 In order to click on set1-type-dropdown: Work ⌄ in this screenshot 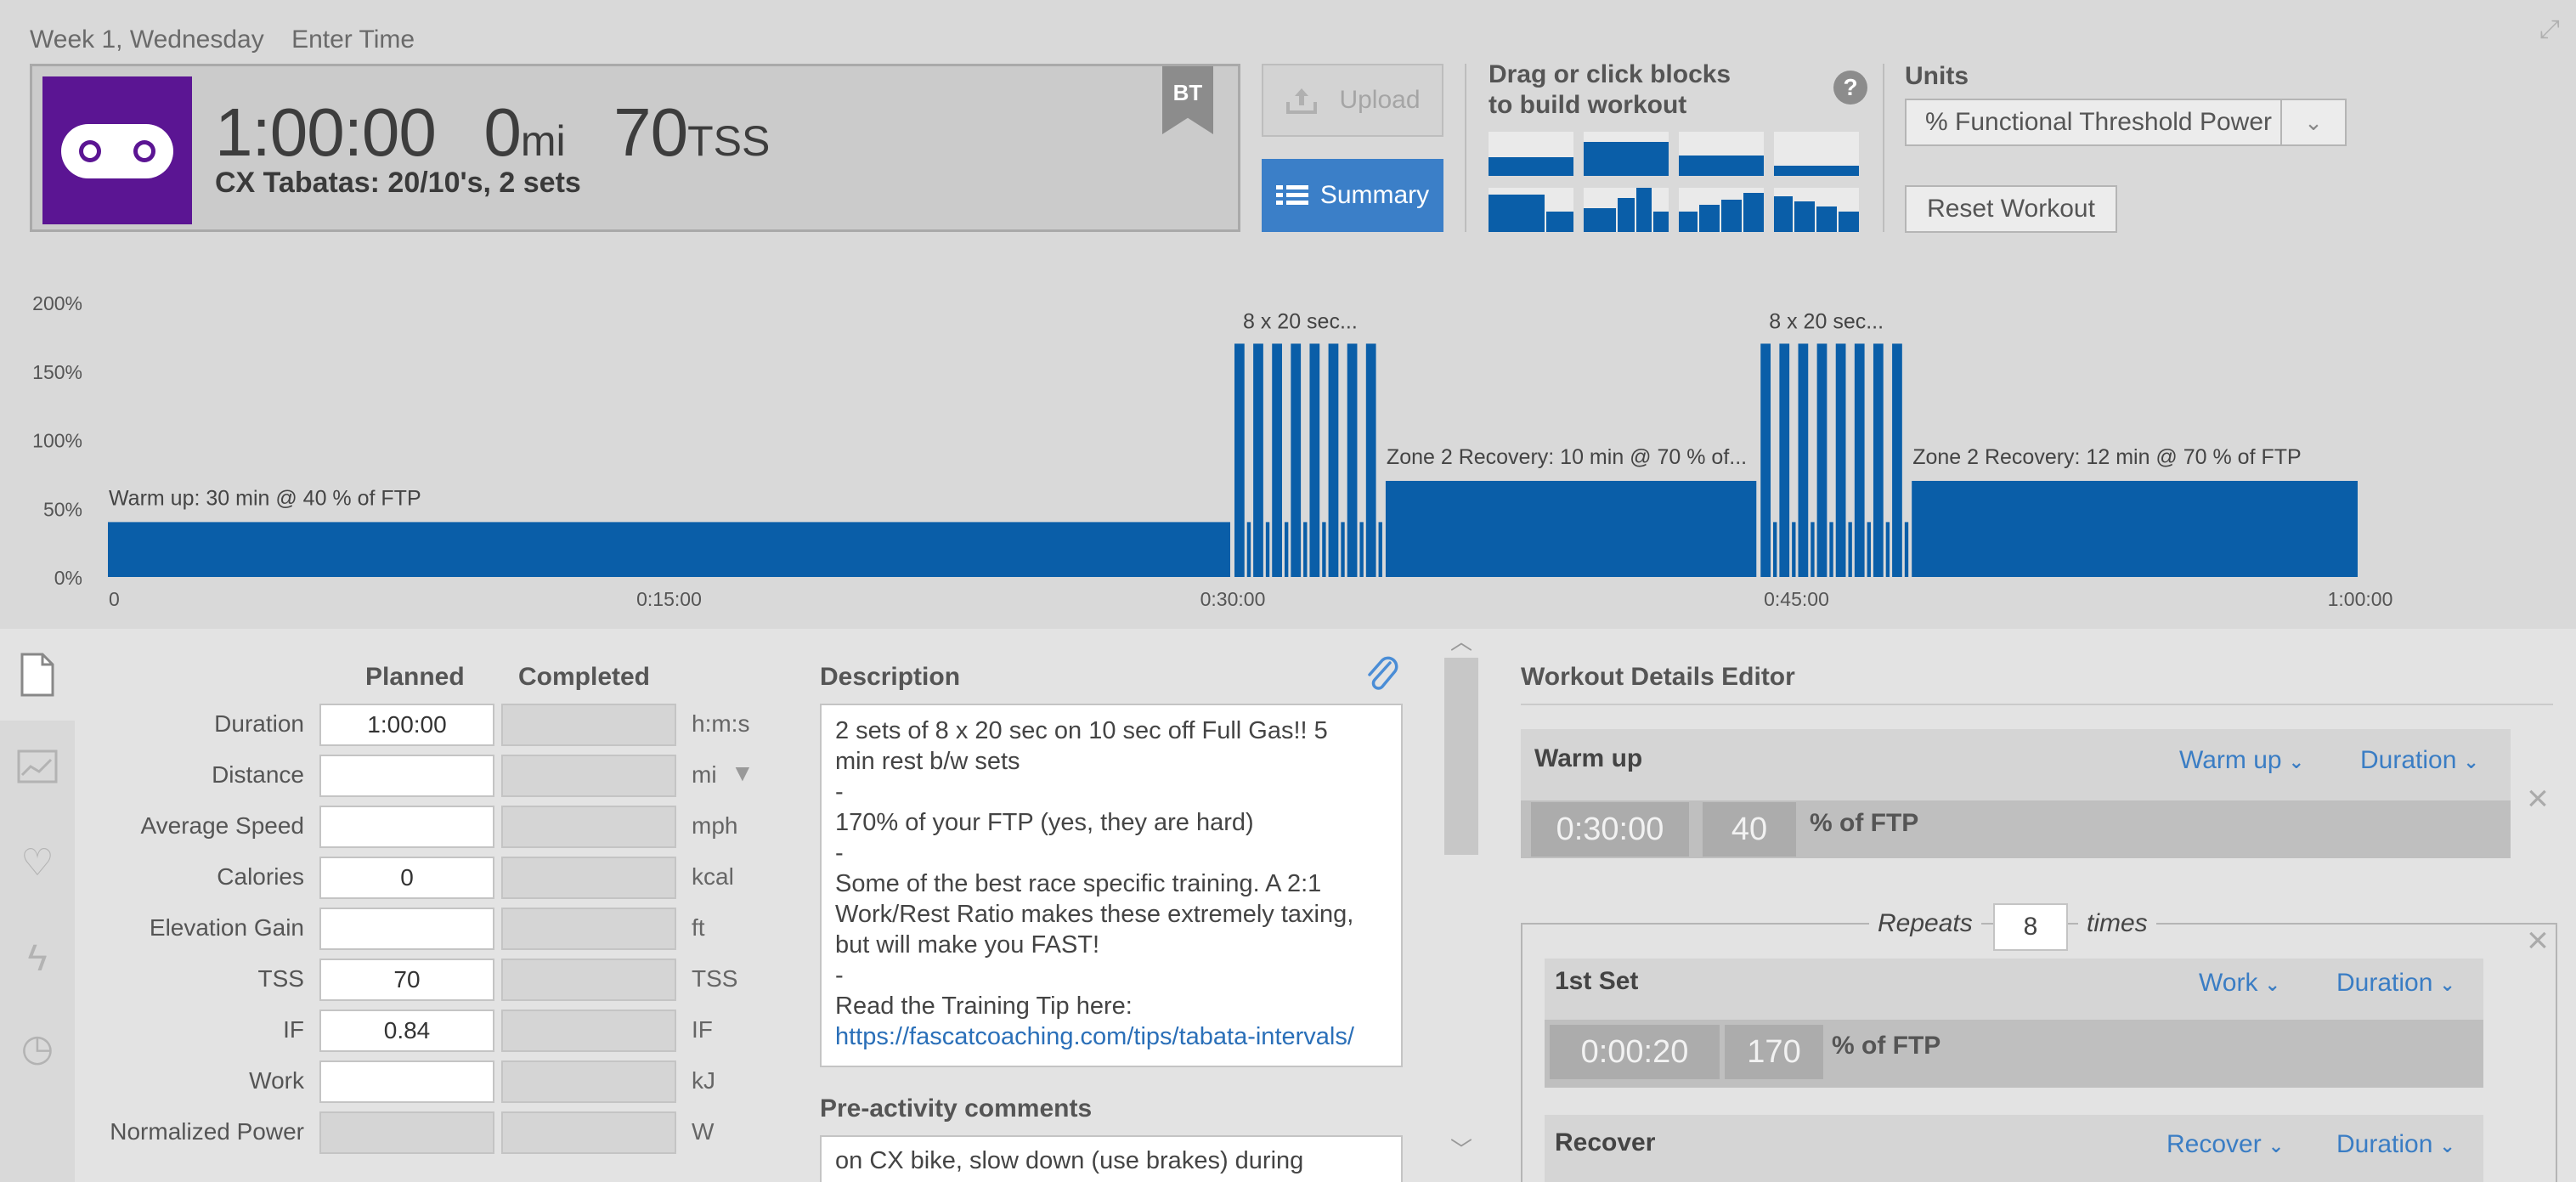, I will do `click(2239, 984)`.